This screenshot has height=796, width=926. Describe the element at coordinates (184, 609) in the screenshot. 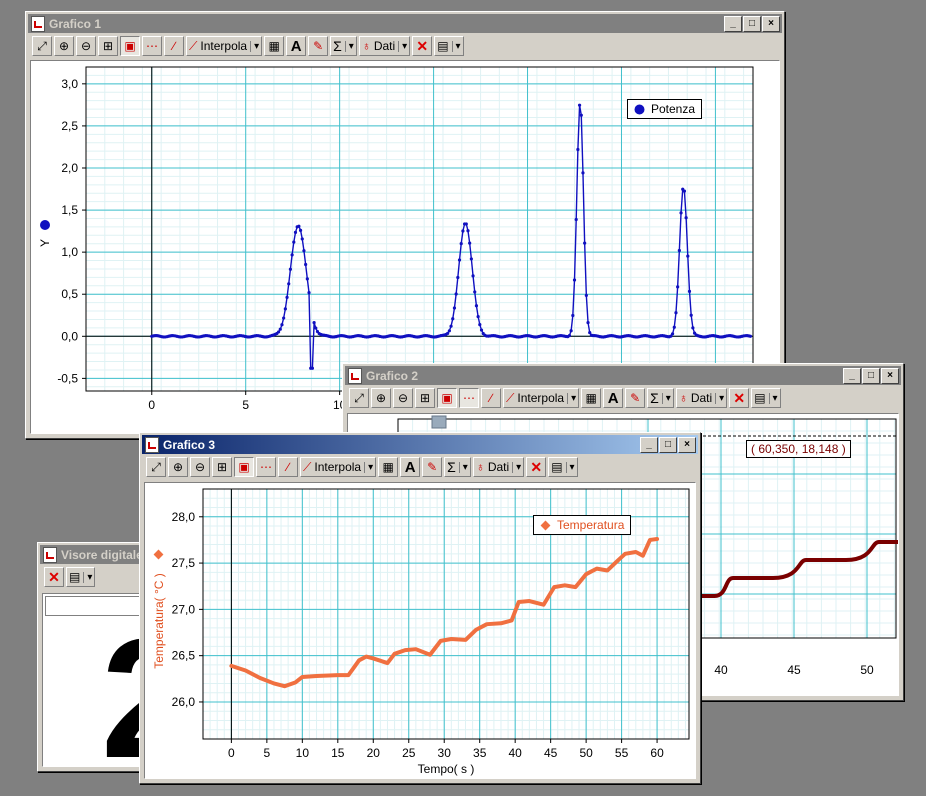

I see `y-tick-label: 27,0` at that location.